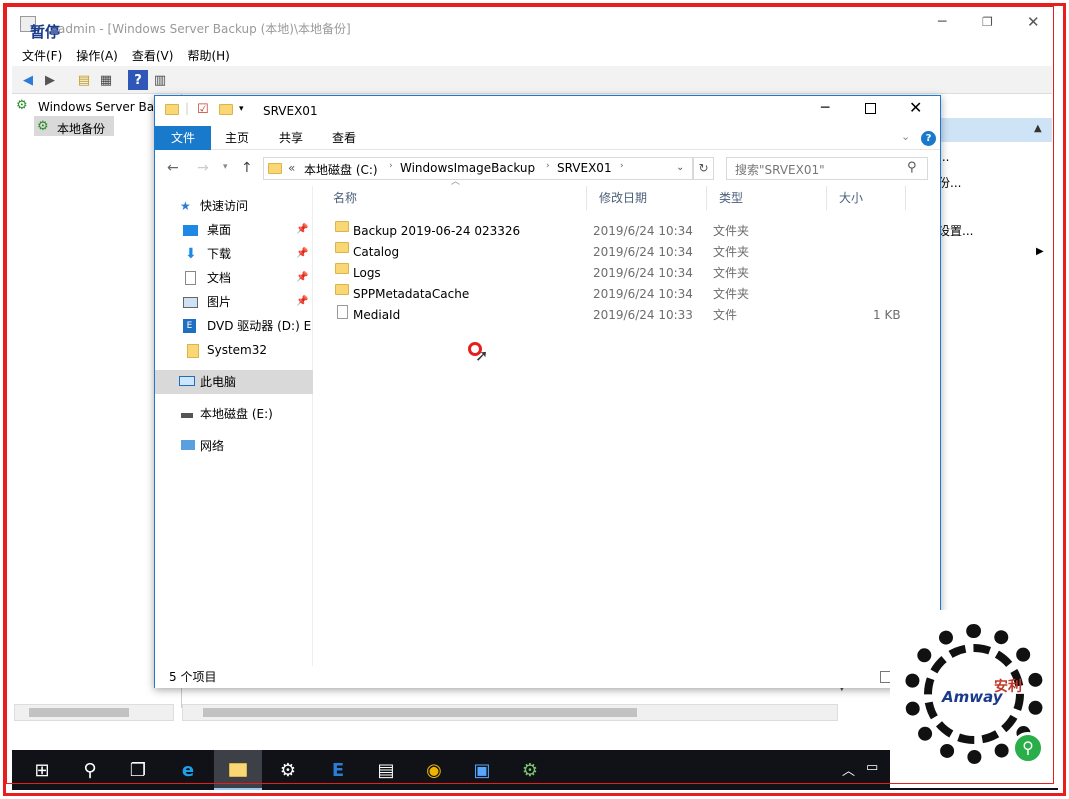  Describe the element at coordinates (94, 712) in the screenshot. I see `tree-hscrollbar` at that location.